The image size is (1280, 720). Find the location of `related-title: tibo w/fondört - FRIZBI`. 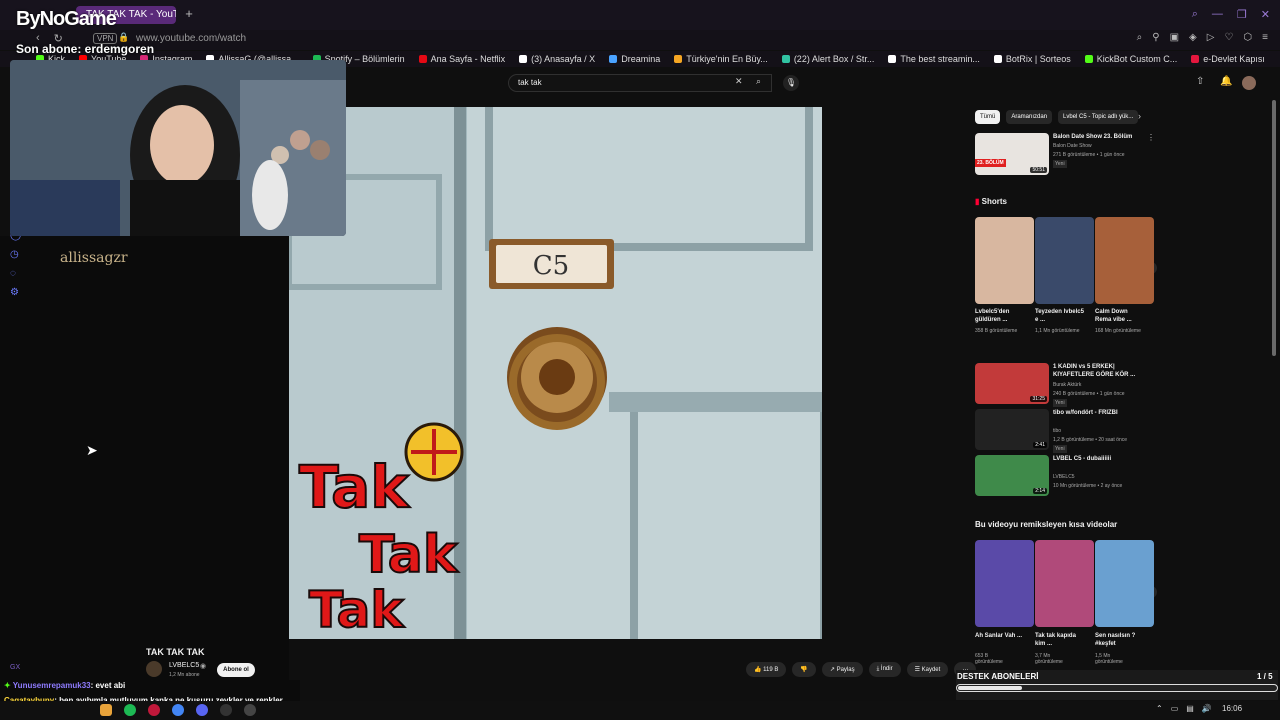

related-title: tibo w/fondört - FRIZBI is located at coordinates (1099, 413).